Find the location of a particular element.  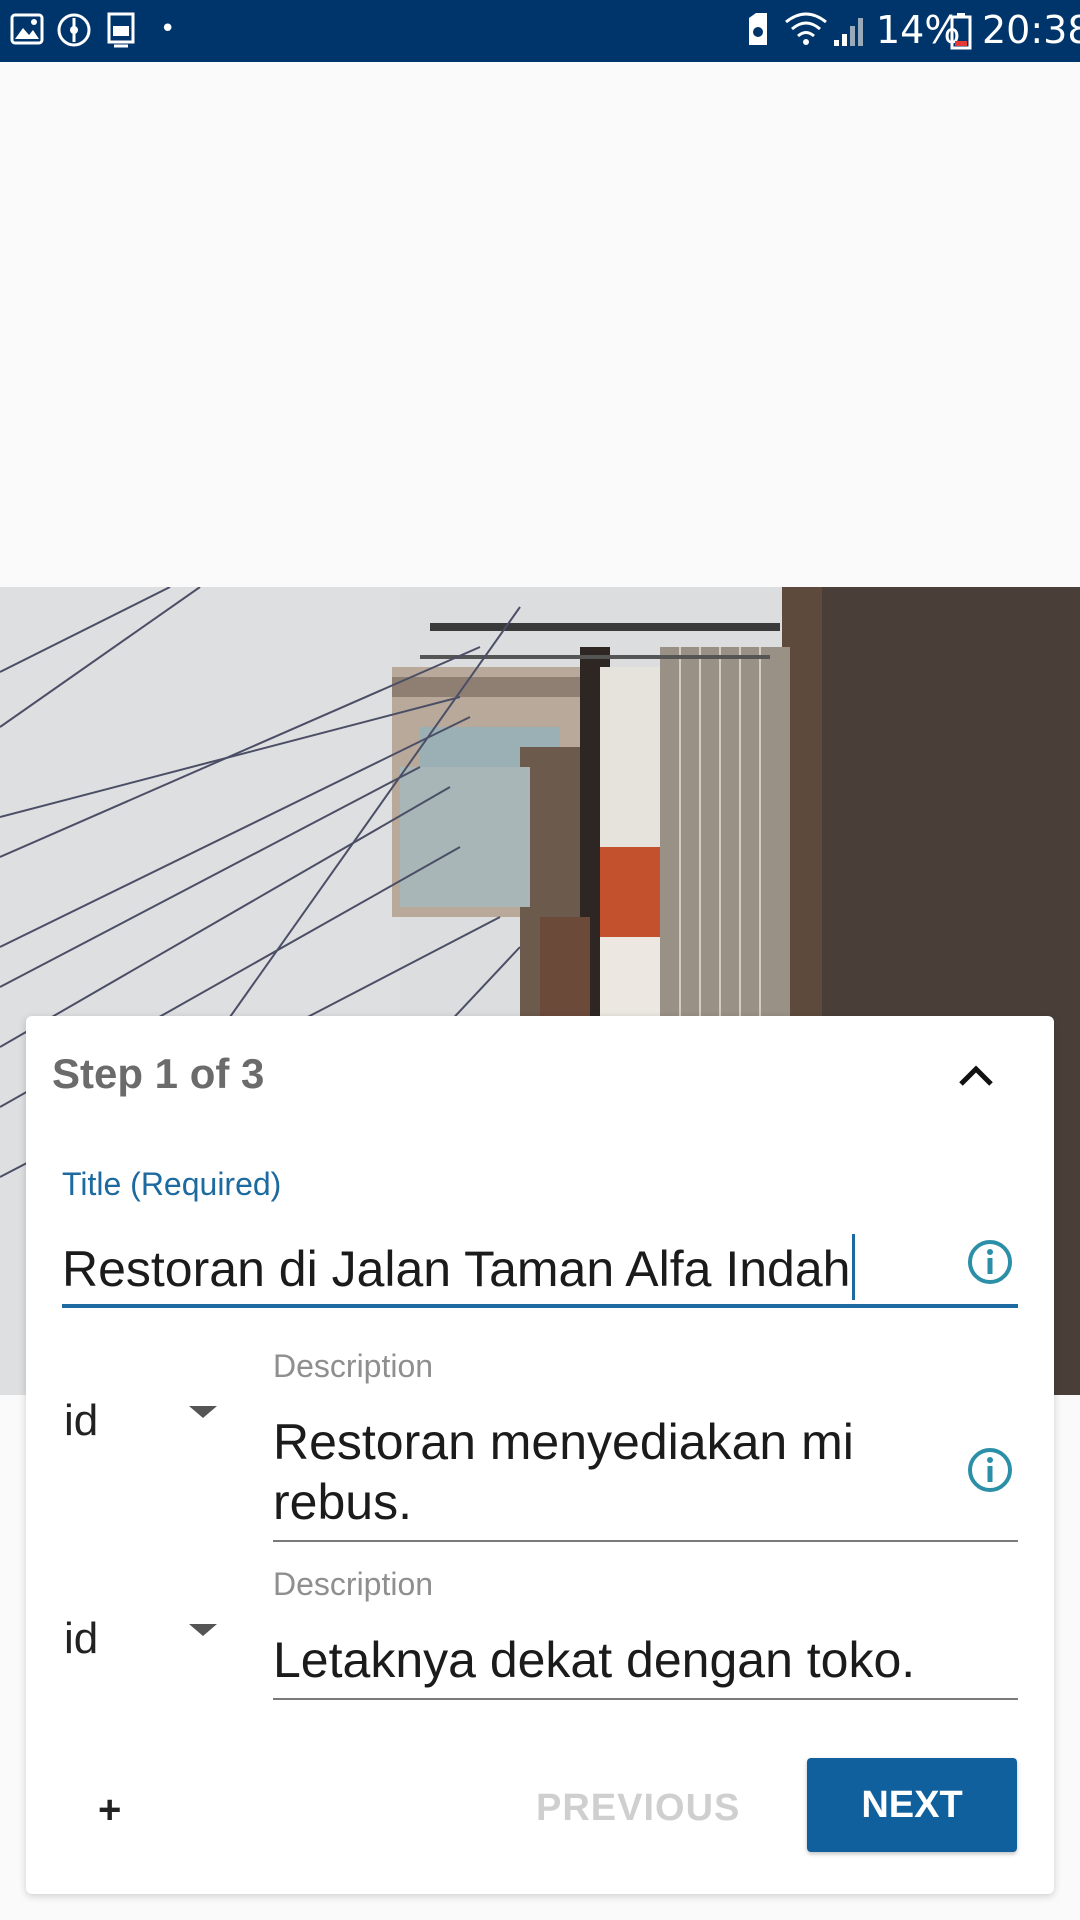

chevron-up-icon is located at coordinates (976, 1076).